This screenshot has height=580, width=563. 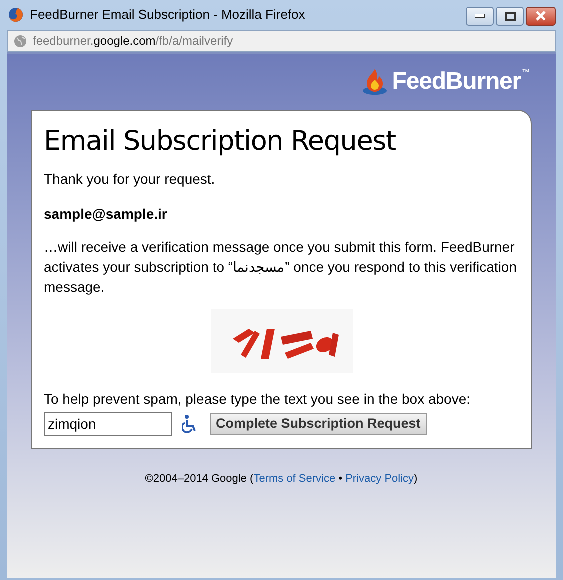 What do you see at coordinates (20, 41) in the screenshot?
I see `globe-icon` at bounding box center [20, 41].